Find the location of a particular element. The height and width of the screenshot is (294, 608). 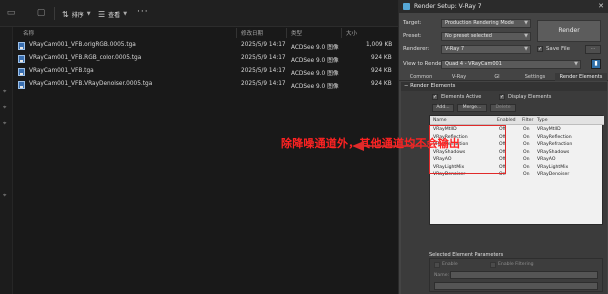

copy-icon: ▭ is located at coordinates (11, 13).